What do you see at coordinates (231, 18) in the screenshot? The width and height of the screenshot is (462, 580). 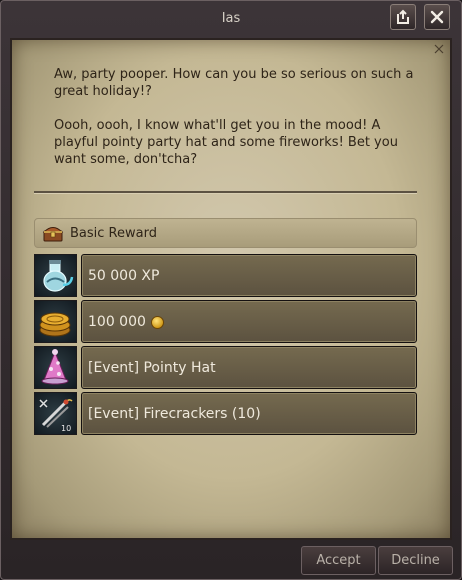 I see `title-bar: Ias` at bounding box center [231, 18].